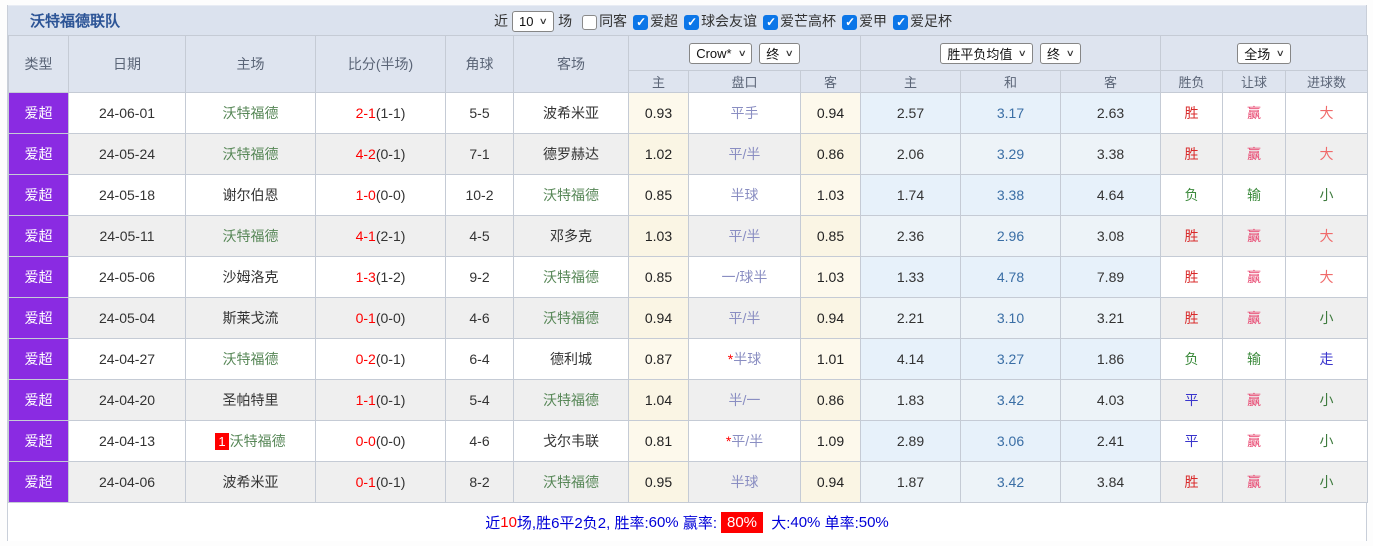  What do you see at coordinates (744, 195) in the screenshot?
I see `handicap-text: 半球` at bounding box center [744, 195].